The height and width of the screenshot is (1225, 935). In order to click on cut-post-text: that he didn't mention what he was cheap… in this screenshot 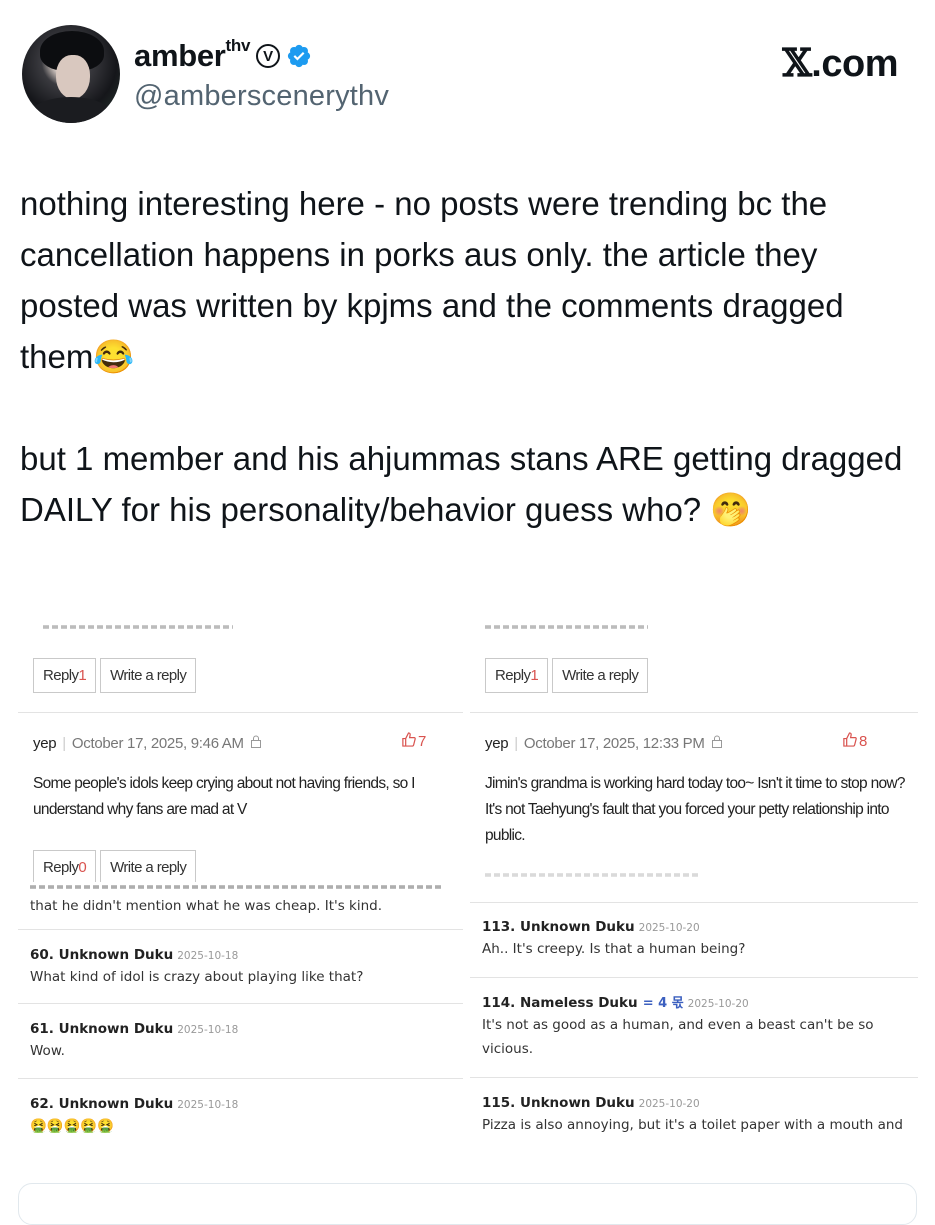, I will do `click(206, 906)`.